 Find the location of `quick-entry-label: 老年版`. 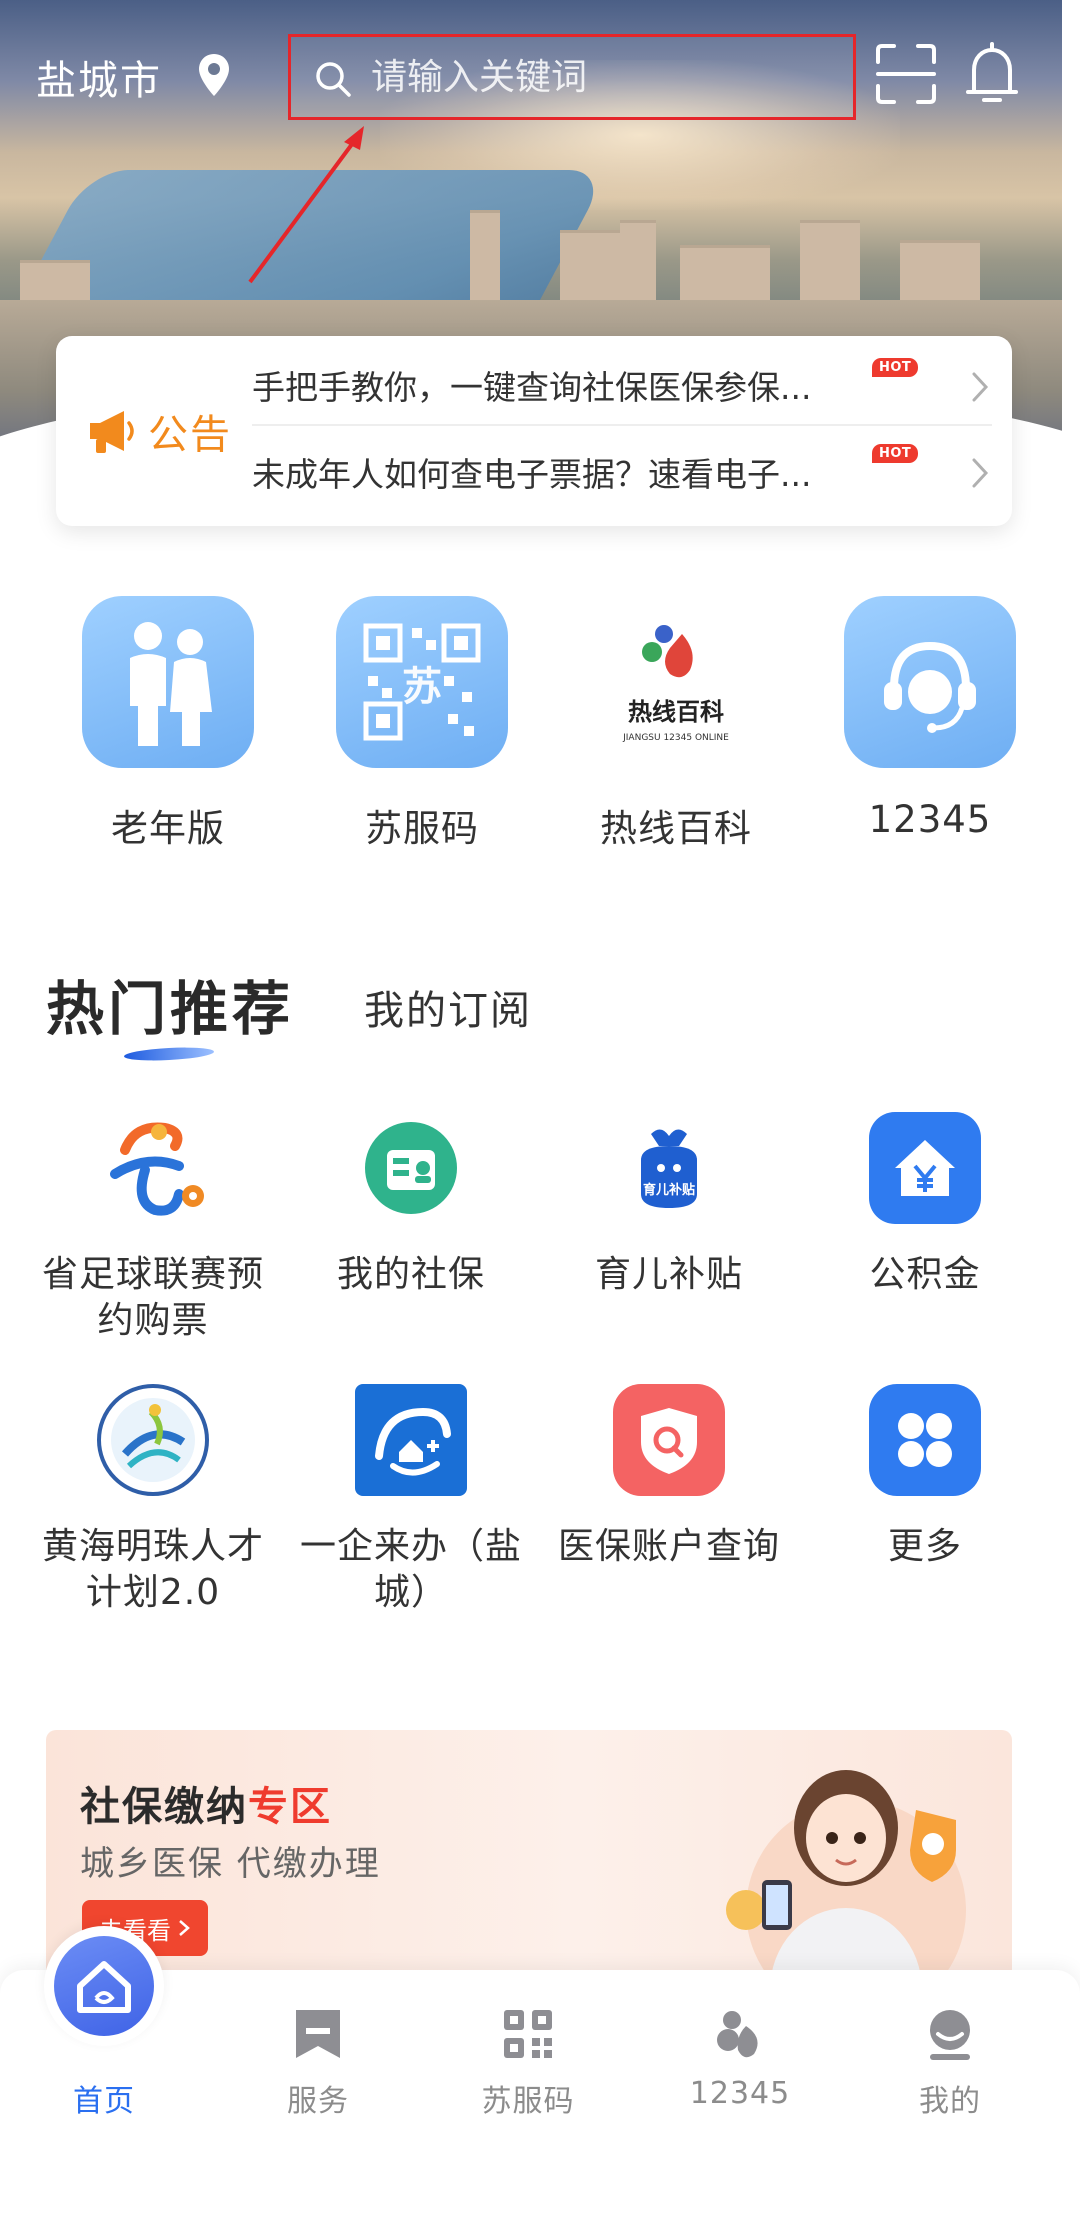

quick-entry-label: 老年版 is located at coordinates (168, 828).